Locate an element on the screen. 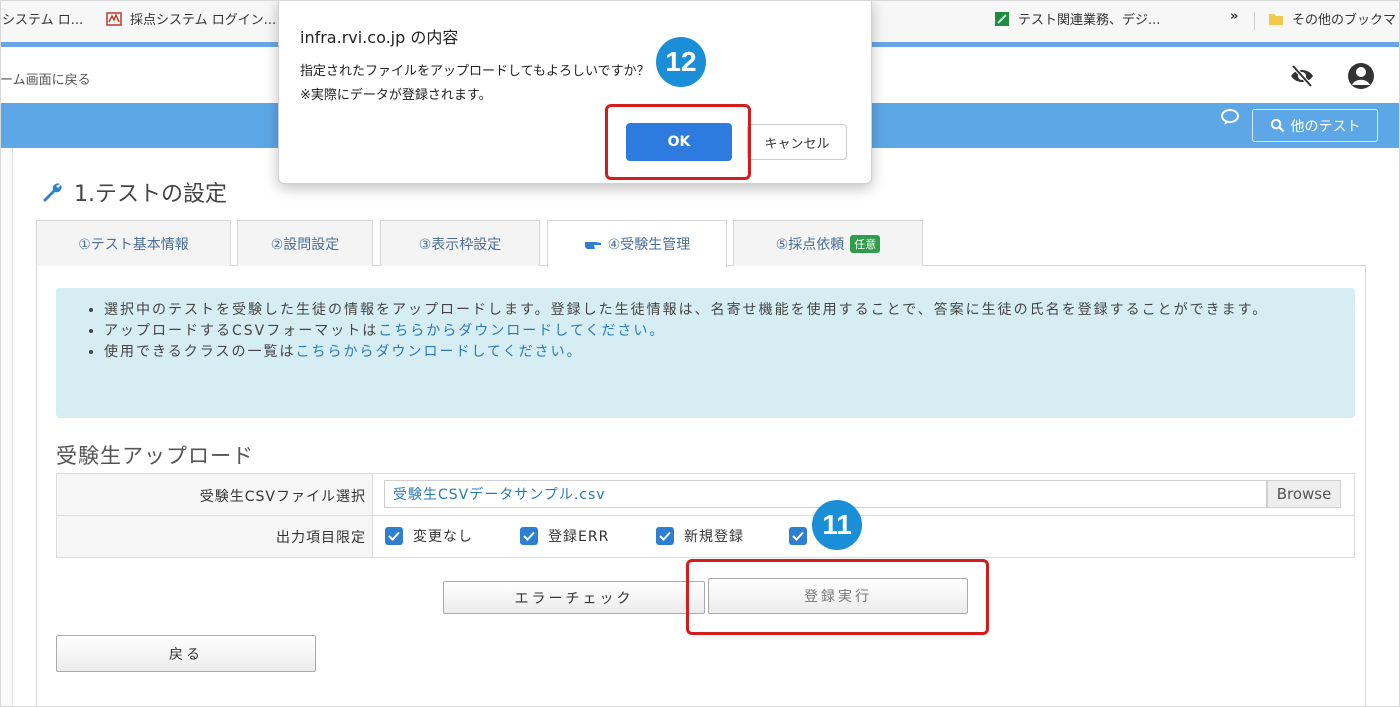 The width and height of the screenshot is (1400, 707). checkbox-label: 変更なし is located at coordinates (443, 537).